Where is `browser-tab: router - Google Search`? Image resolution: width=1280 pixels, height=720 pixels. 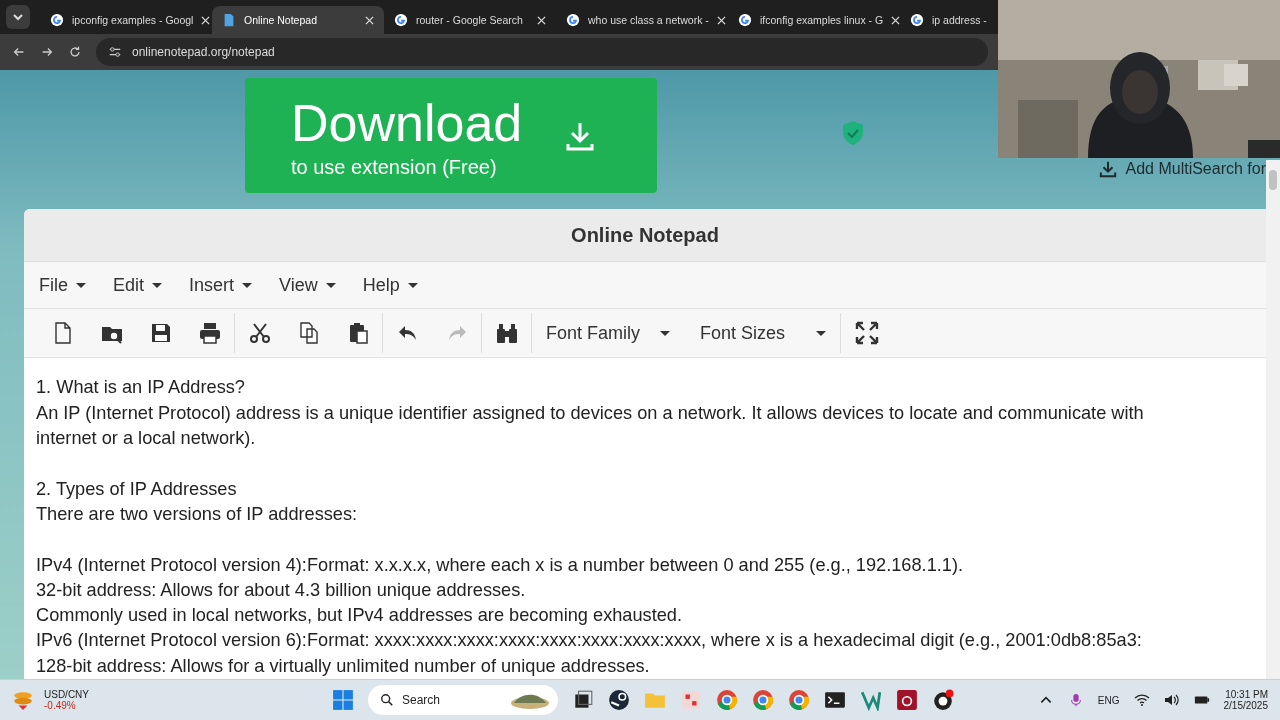 browser-tab: router - Google Search is located at coordinates (470, 20).